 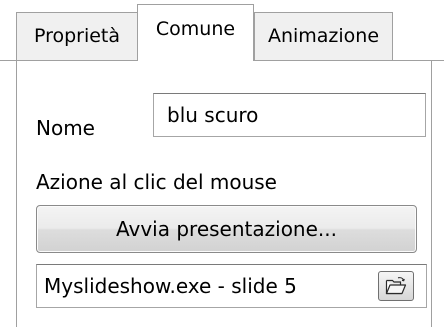 I want to click on name-label: Nome, so click(x=65, y=128).